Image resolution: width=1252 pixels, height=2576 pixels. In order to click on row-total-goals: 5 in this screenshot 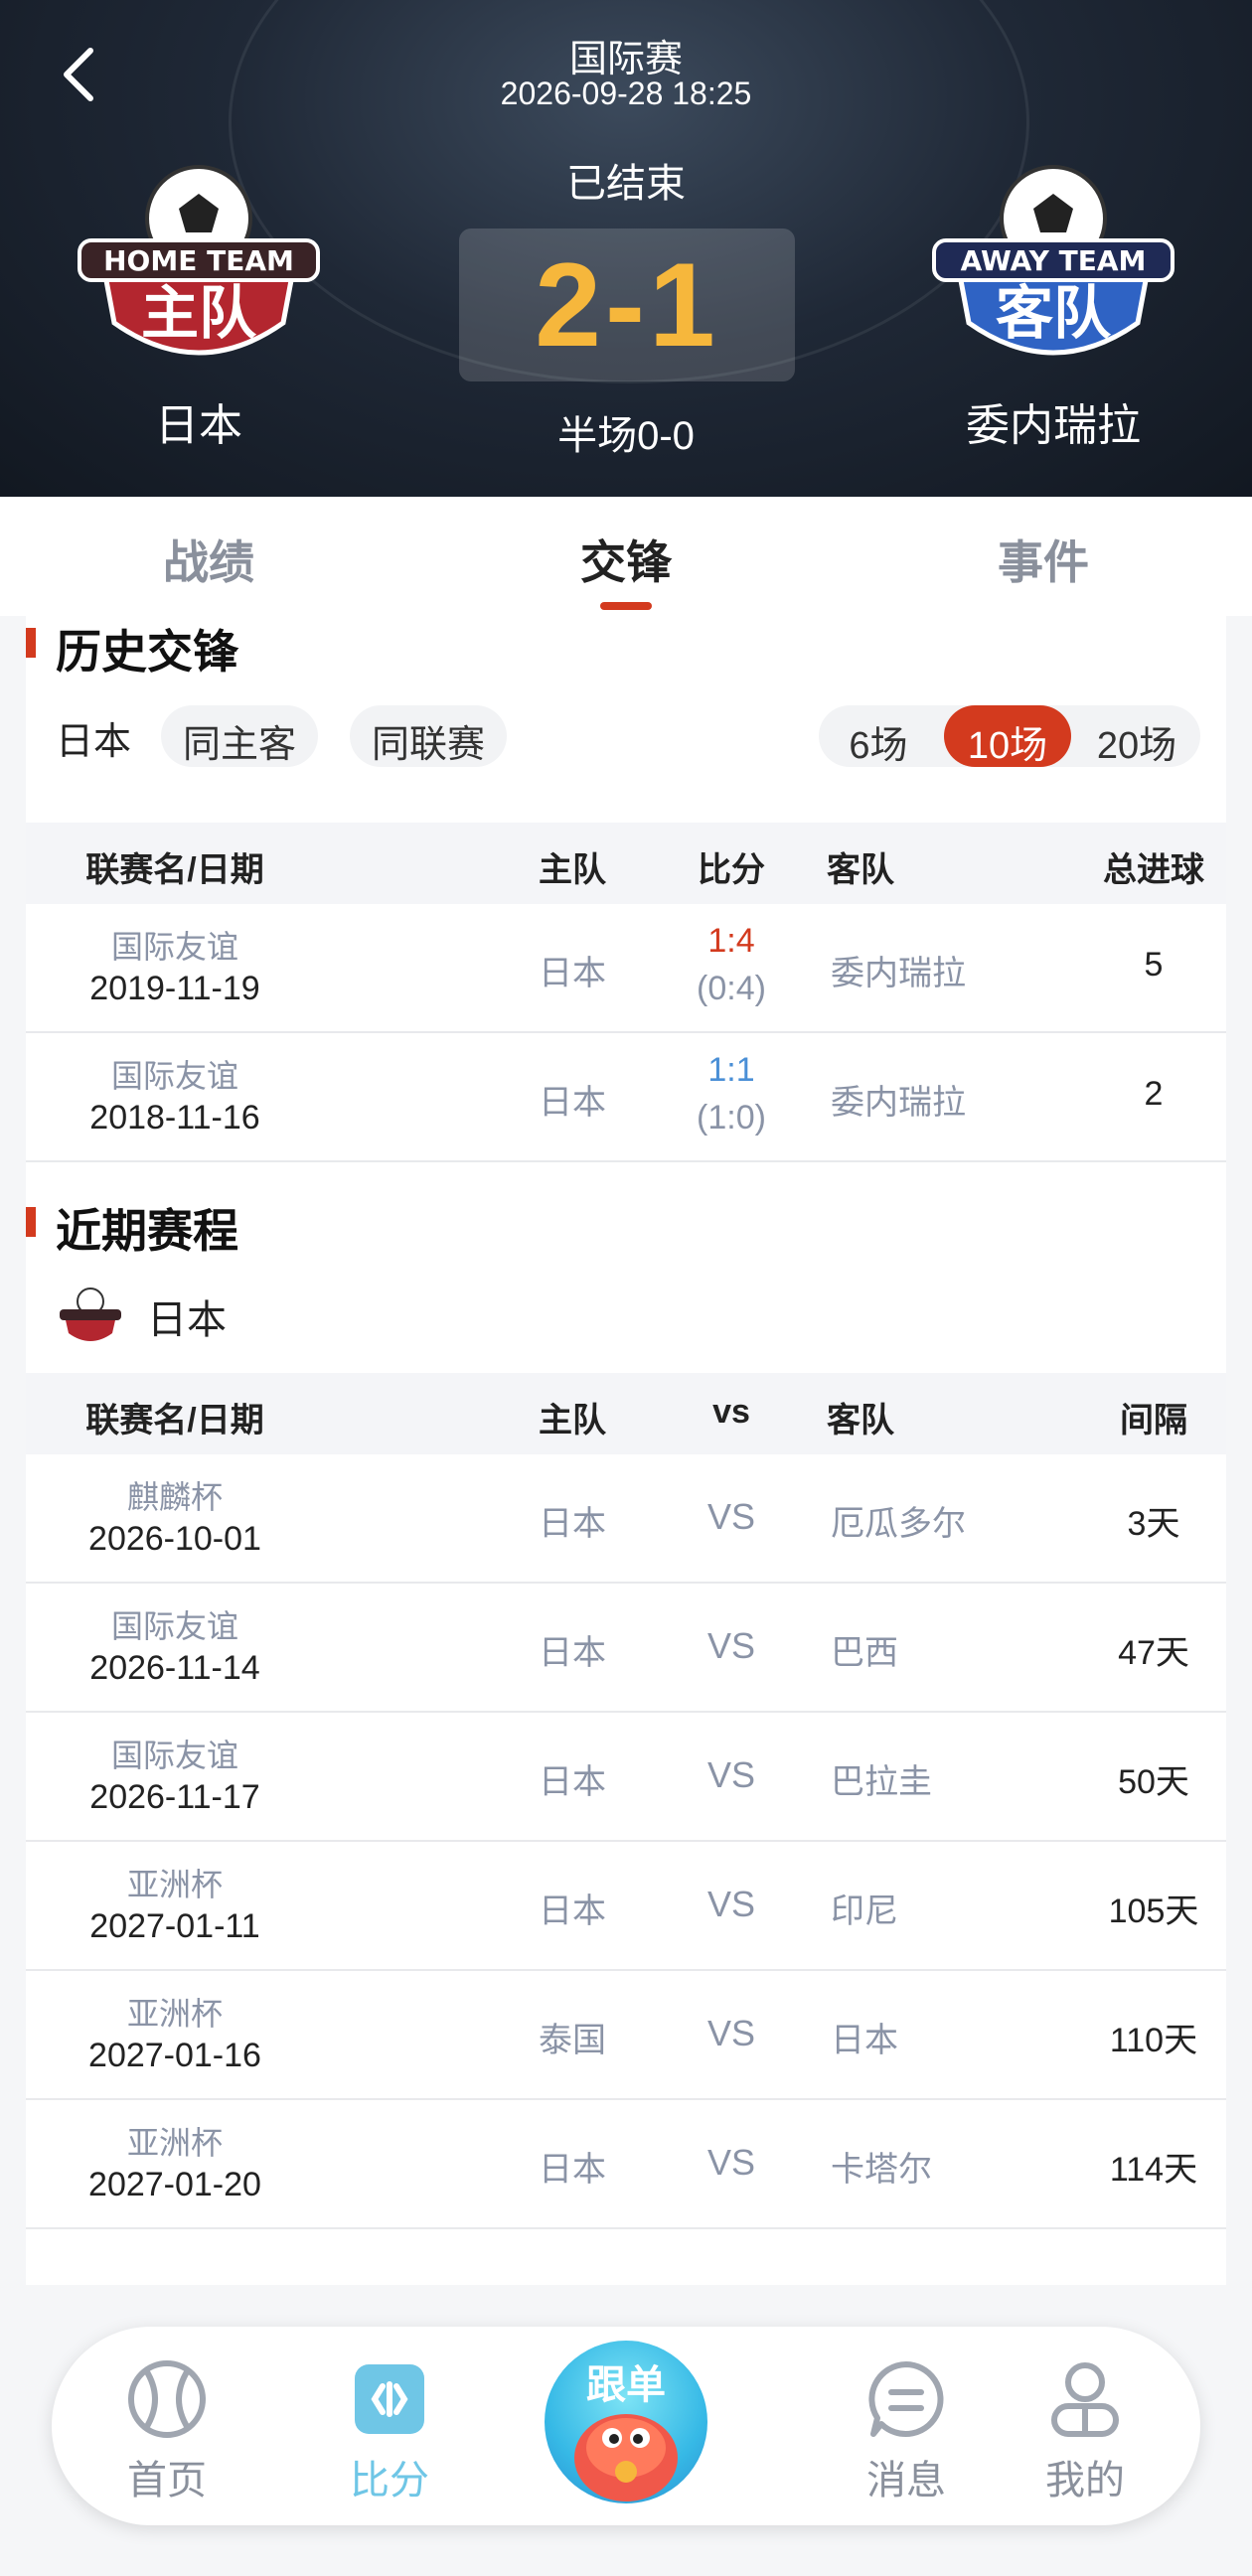, I will do `click(1154, 965)`.